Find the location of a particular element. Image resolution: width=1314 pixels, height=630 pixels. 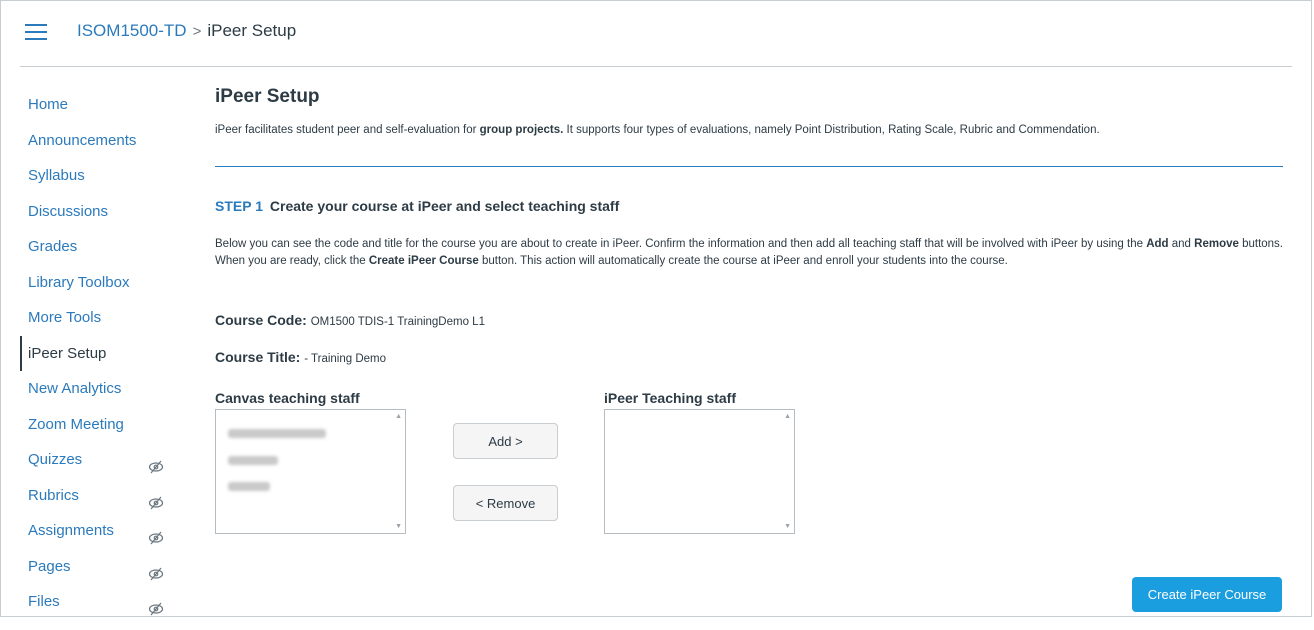

sidebar-item-label: Pages is located at coordinates (49, 566).